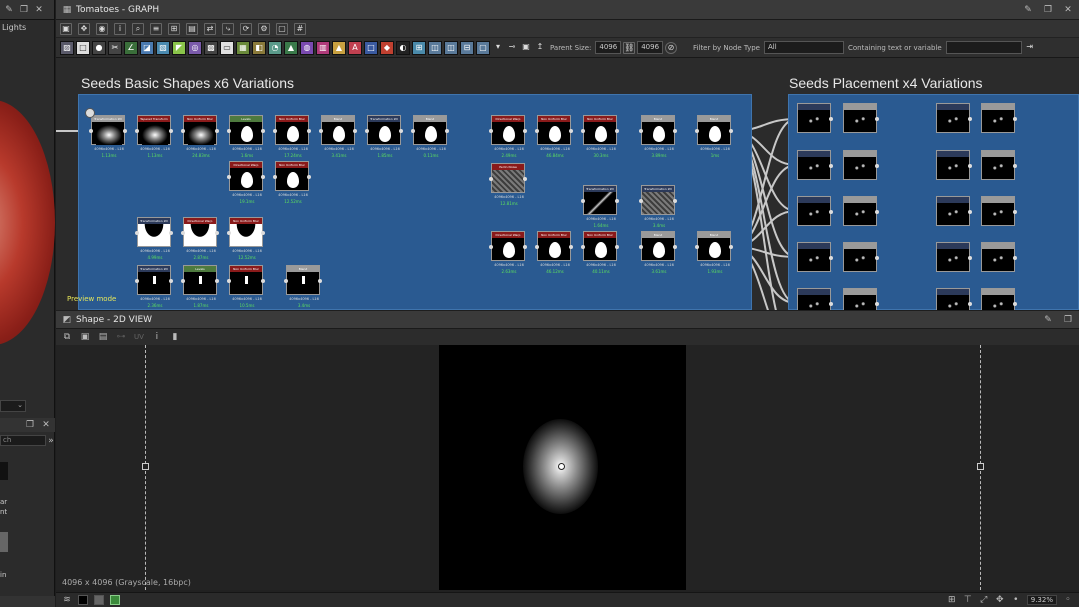 This screenshot has height=607, width=1079. I want to click on blend-icon: ✂, so click(115, 47).